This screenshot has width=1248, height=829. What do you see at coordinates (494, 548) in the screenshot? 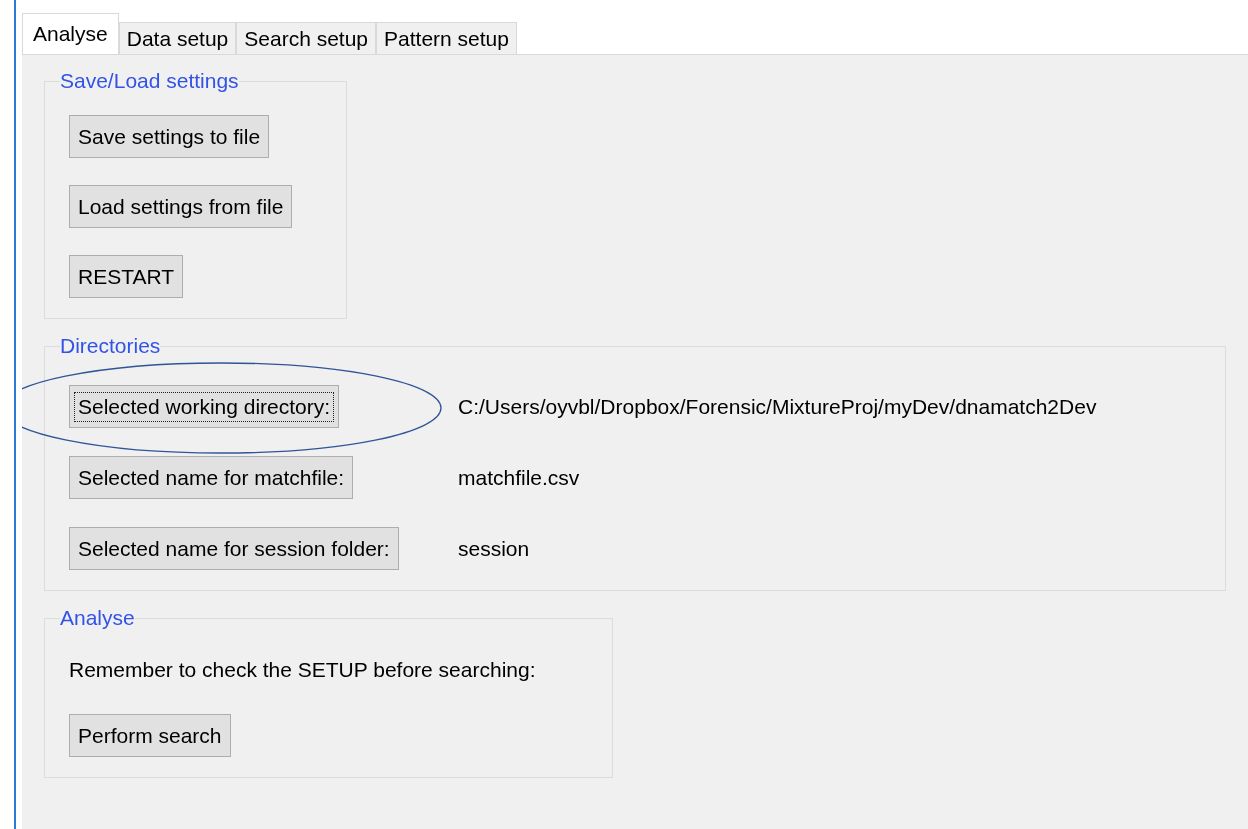
I see `directory-value: session` at bounding box center [494, 548].